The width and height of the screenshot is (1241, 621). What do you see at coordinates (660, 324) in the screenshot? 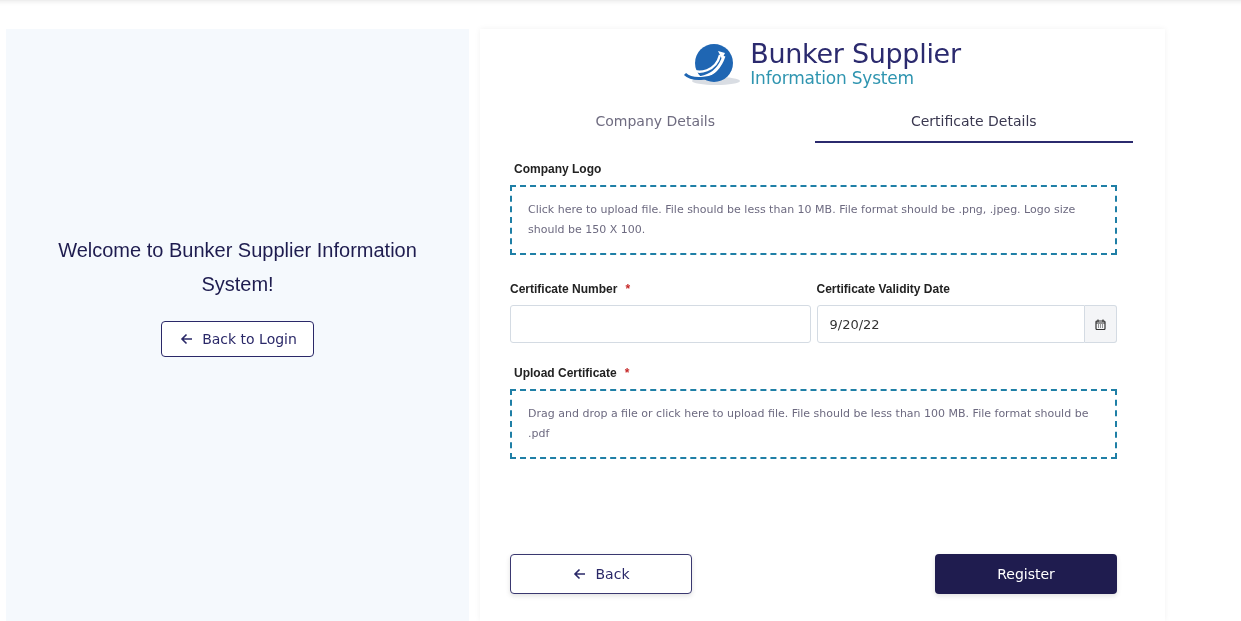
I see `text-field` at bounding box center [660, 324].